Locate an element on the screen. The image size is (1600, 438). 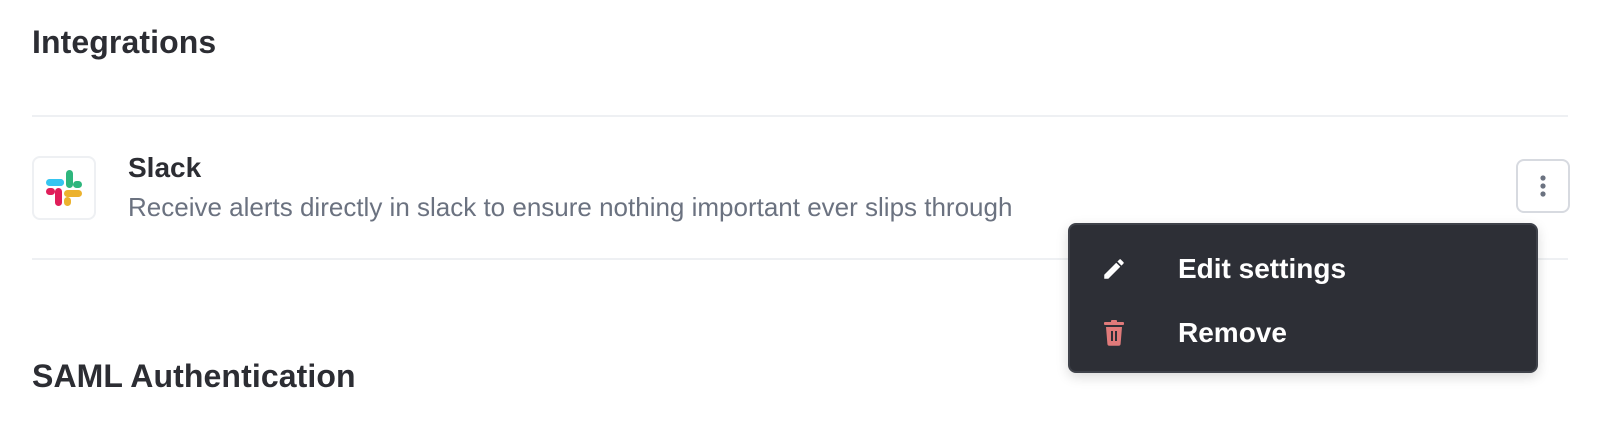
menu-item-edit-settings: Edit settings is located at coordinates (1303, 269).